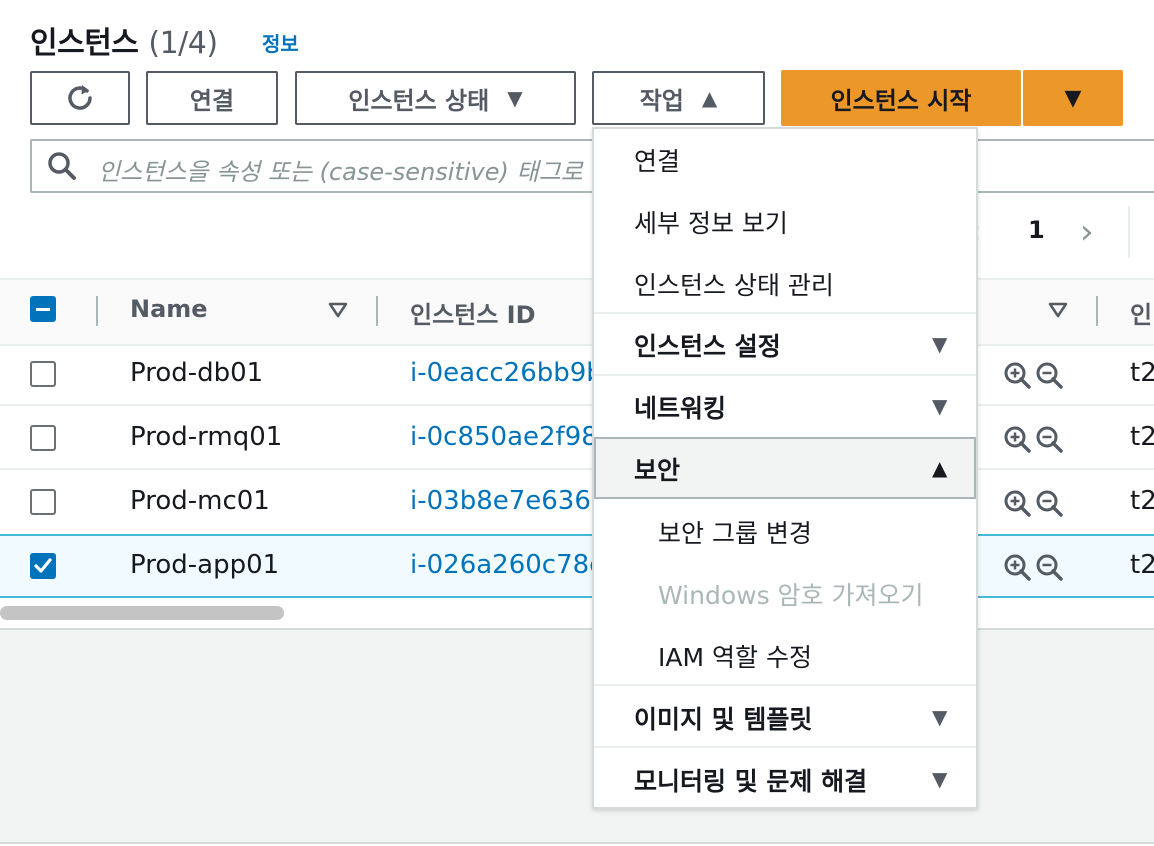 The image size is (1154, 846). Describe the element at coordinates (1036, 230) in the screenshot. I see `page-number: 1` at that location.